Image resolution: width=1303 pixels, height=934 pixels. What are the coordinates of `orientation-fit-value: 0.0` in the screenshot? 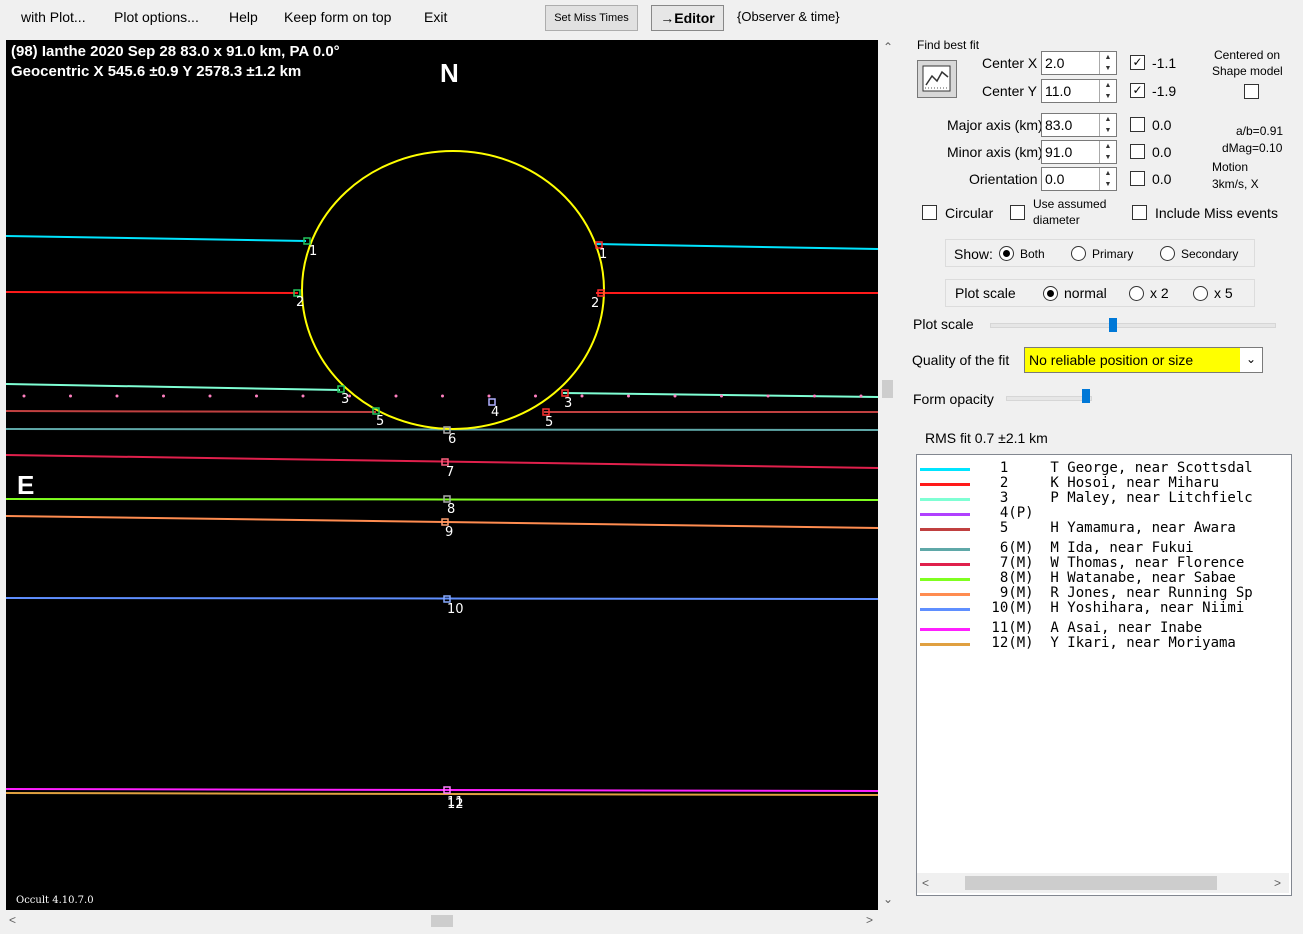 It's located at (1162, 179).